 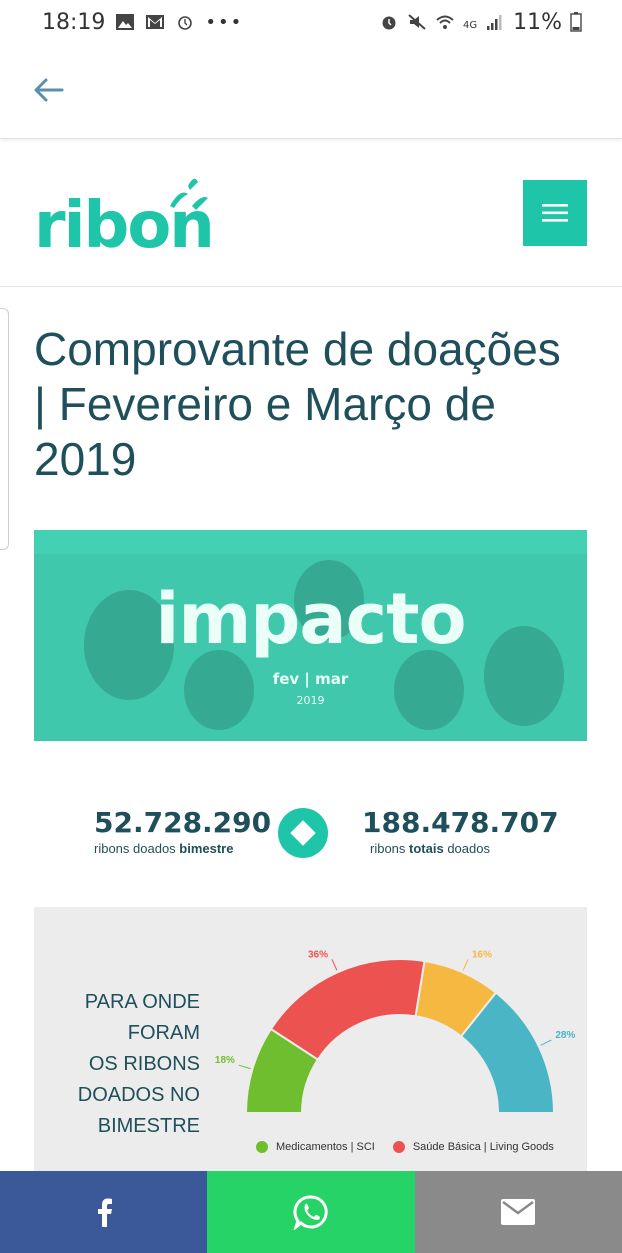 I want to click on stats-divider-badge, so click(x=303, y=833).